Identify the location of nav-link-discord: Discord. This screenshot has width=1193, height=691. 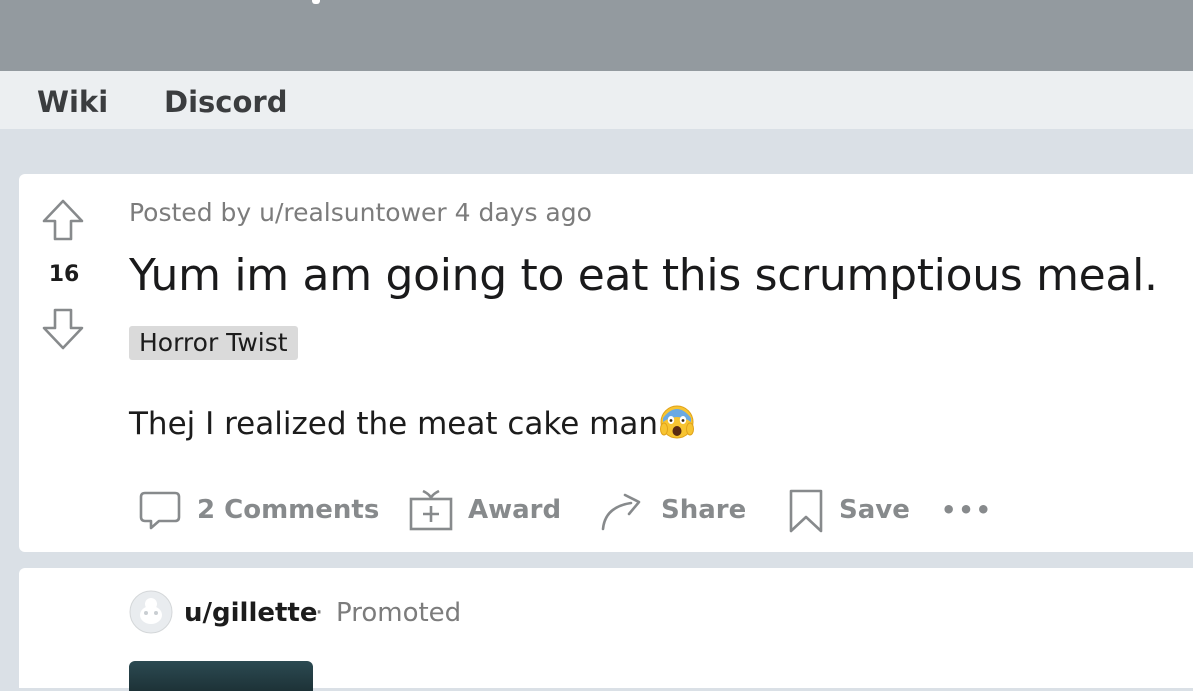
(225, 102).